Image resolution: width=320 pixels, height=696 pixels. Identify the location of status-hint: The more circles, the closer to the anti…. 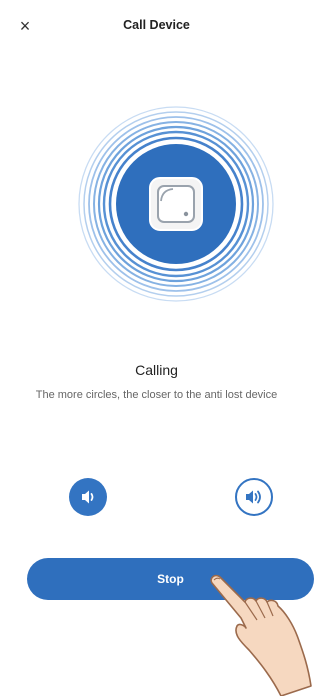
(156, 395).